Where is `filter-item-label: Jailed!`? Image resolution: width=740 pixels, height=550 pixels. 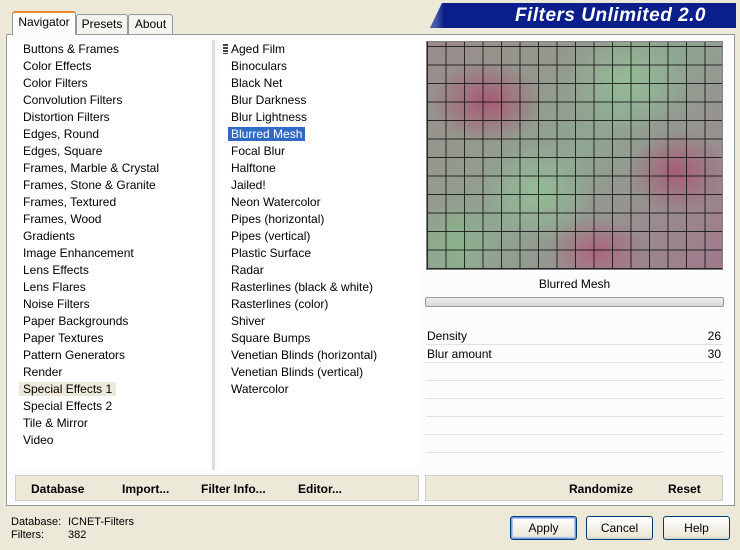 filter-item-label: Jailed! is located at coordinates (248, 185).